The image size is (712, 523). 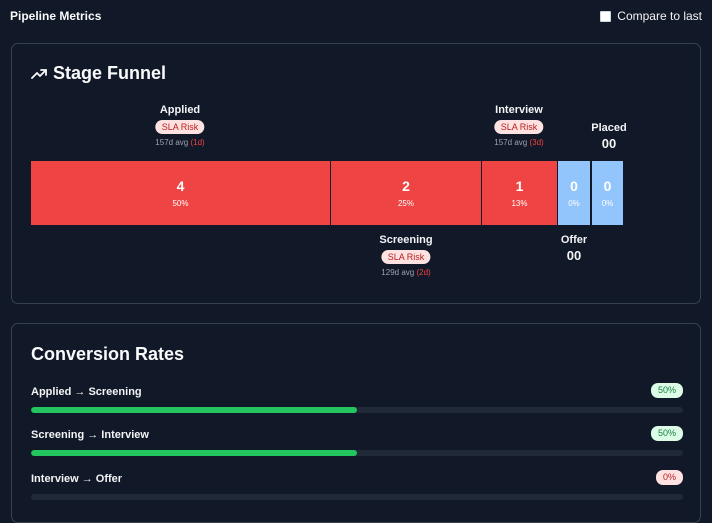 What do you see at coordinates (519, 186) in the screenshot?
I see `segment-count: 1` at bounding box center [519, 186].